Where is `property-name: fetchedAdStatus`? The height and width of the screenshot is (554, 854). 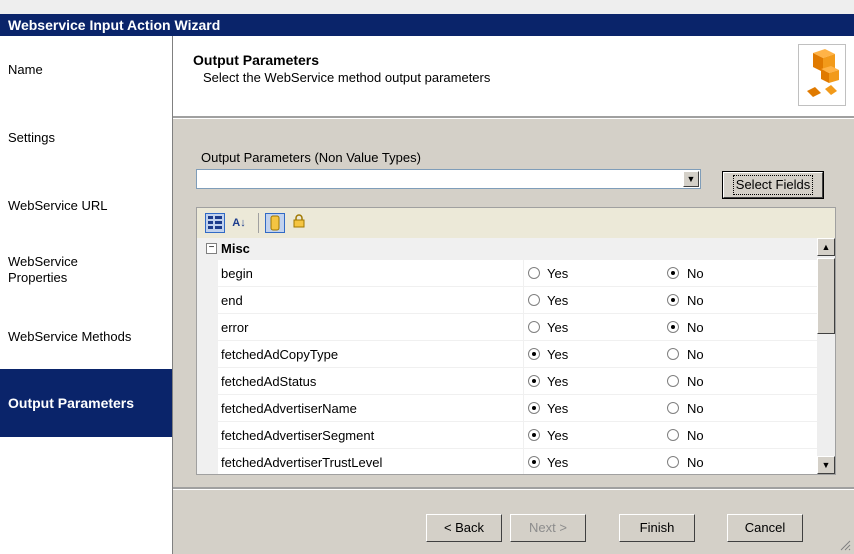 property-name: fetchedAdStatus is located at coordinates (269, 381).